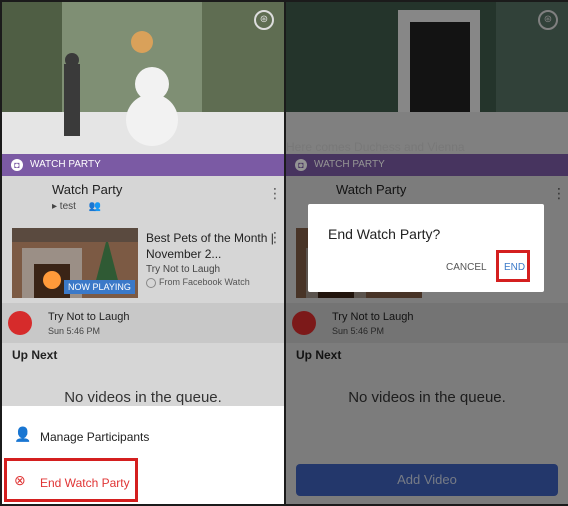  I want to click on end-watch-party-dialog: End Watch Party? CANCEL END, so click(426, 248).